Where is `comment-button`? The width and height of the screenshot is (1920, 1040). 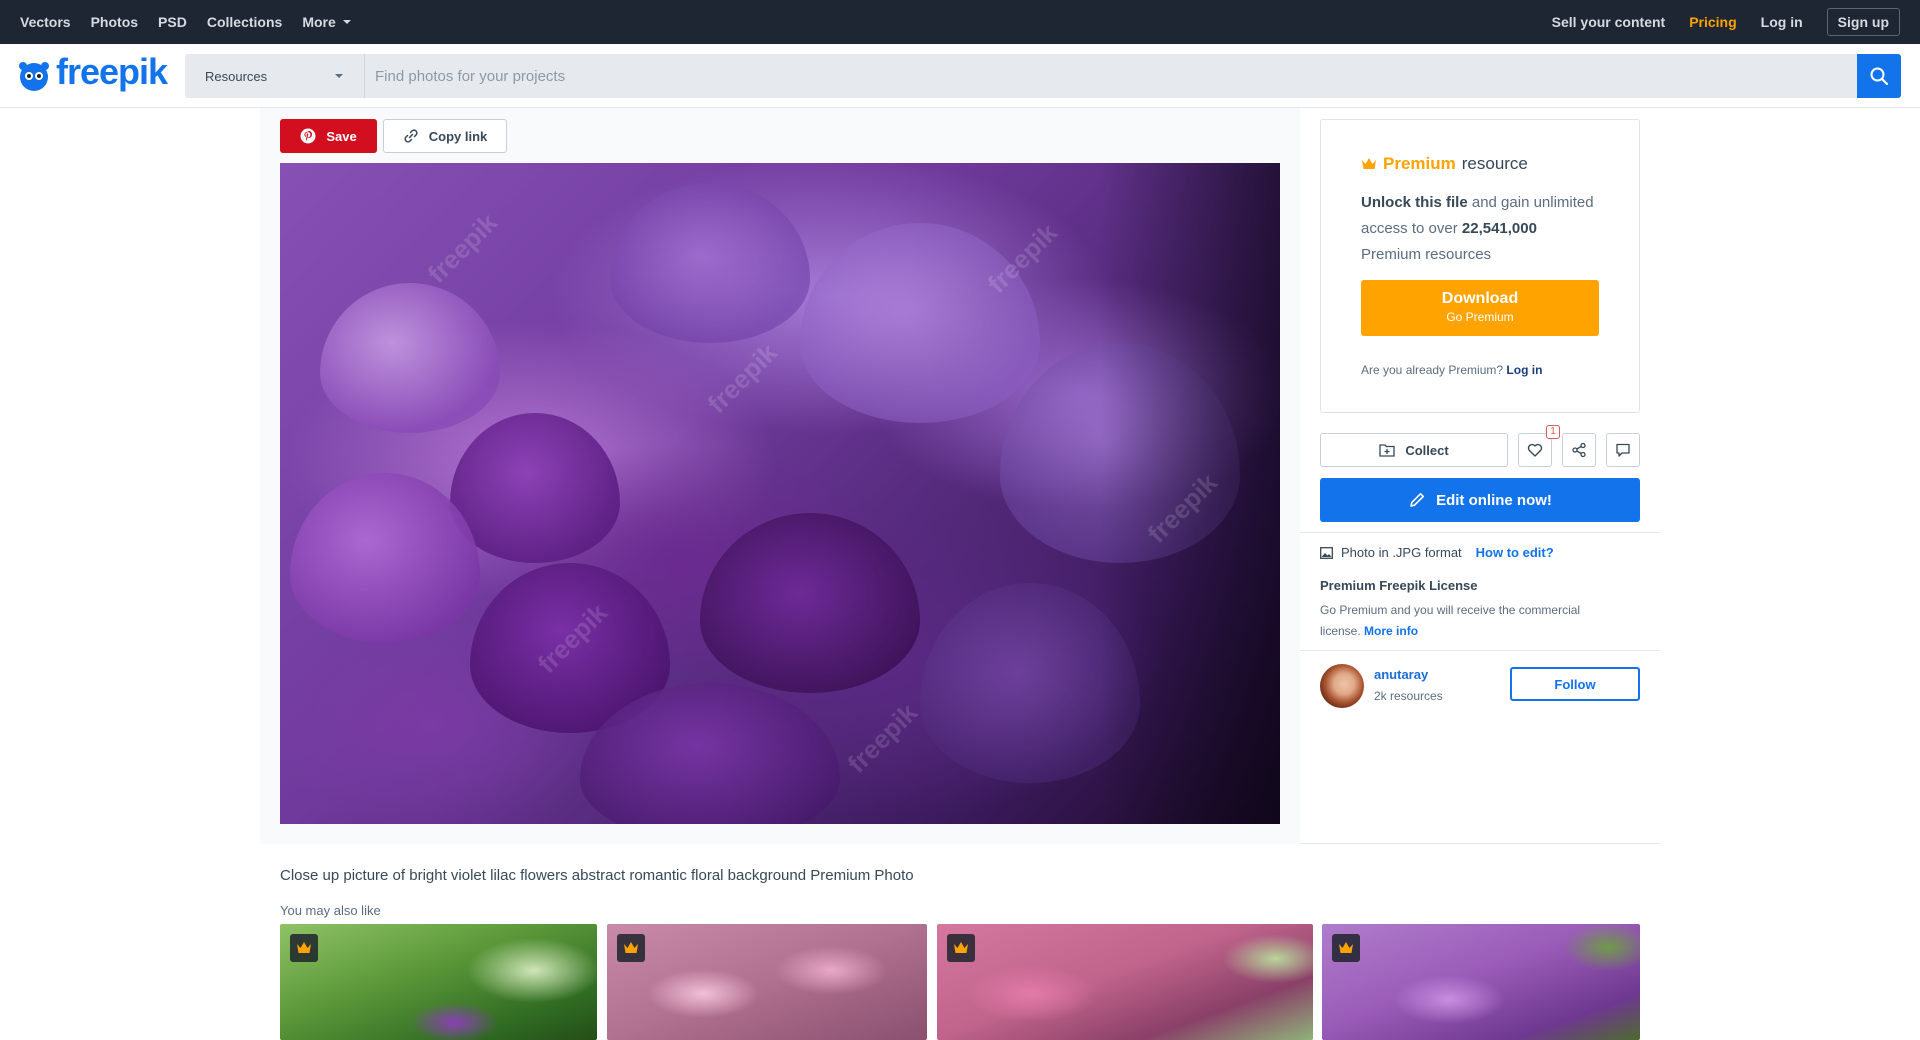 comment-button is located at coordinates (1623, 450).